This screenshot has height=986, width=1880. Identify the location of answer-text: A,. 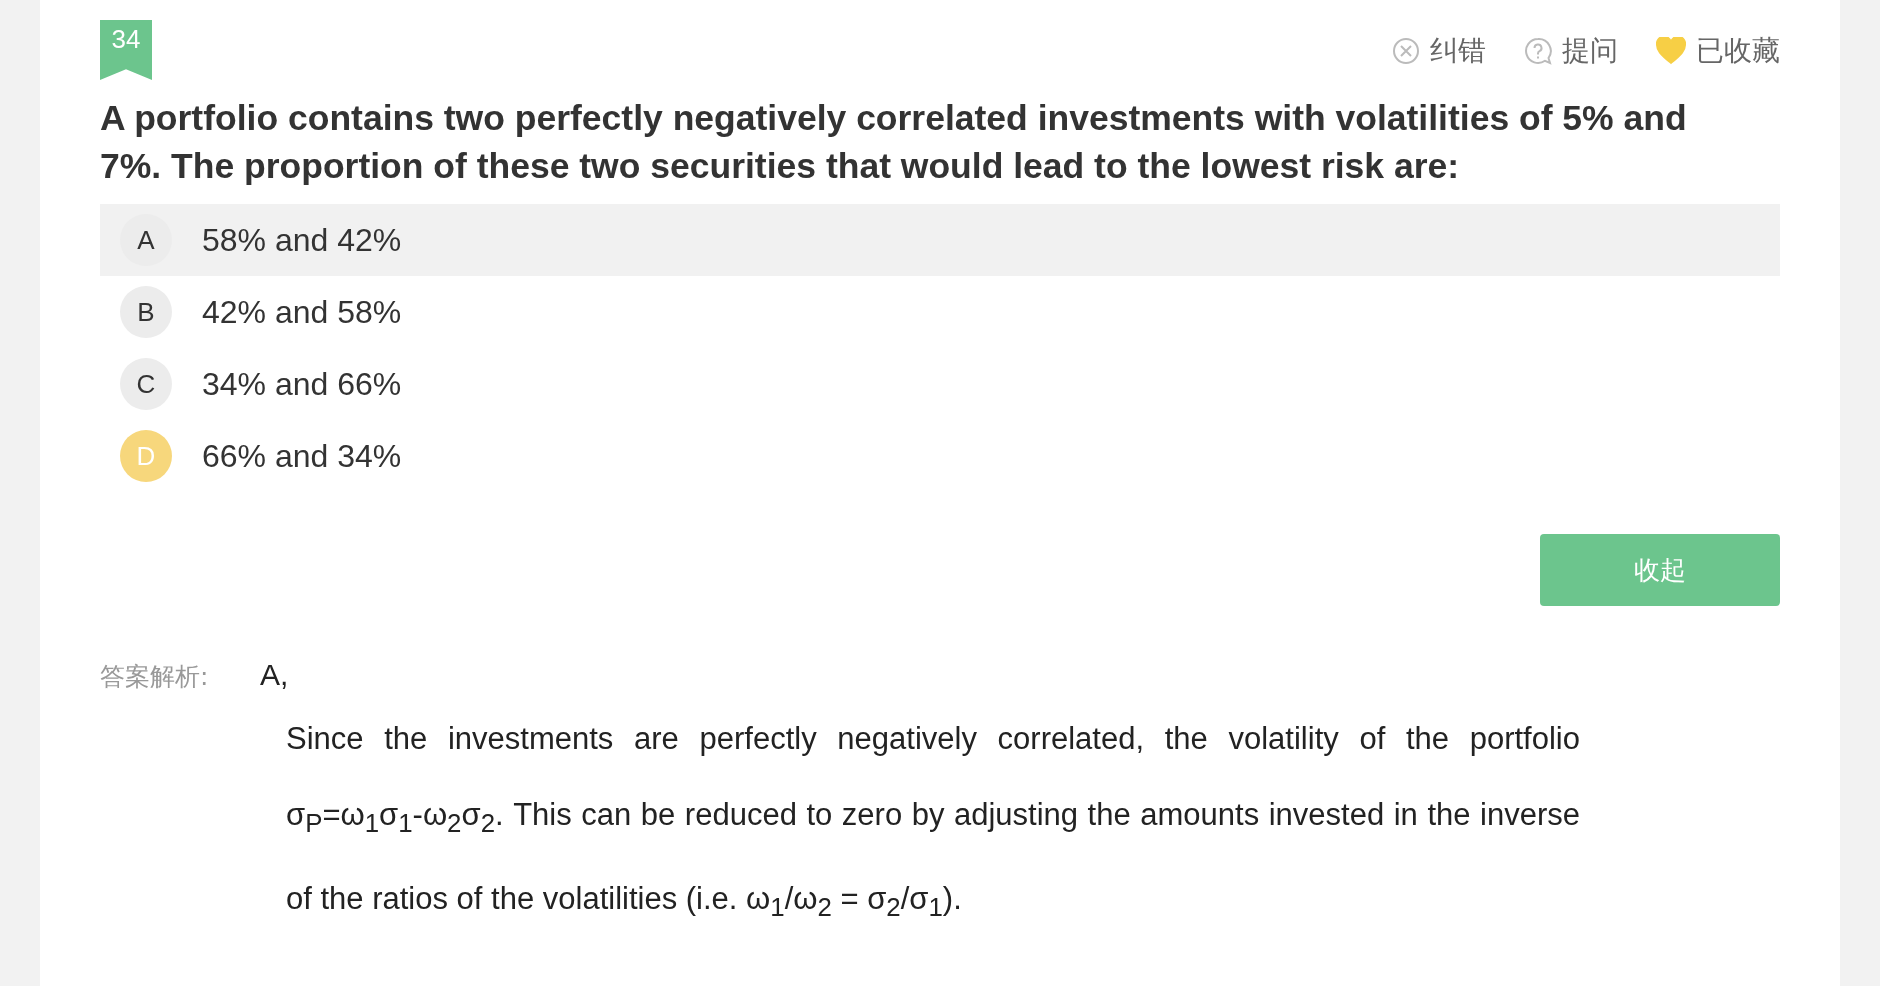
(274, 675).